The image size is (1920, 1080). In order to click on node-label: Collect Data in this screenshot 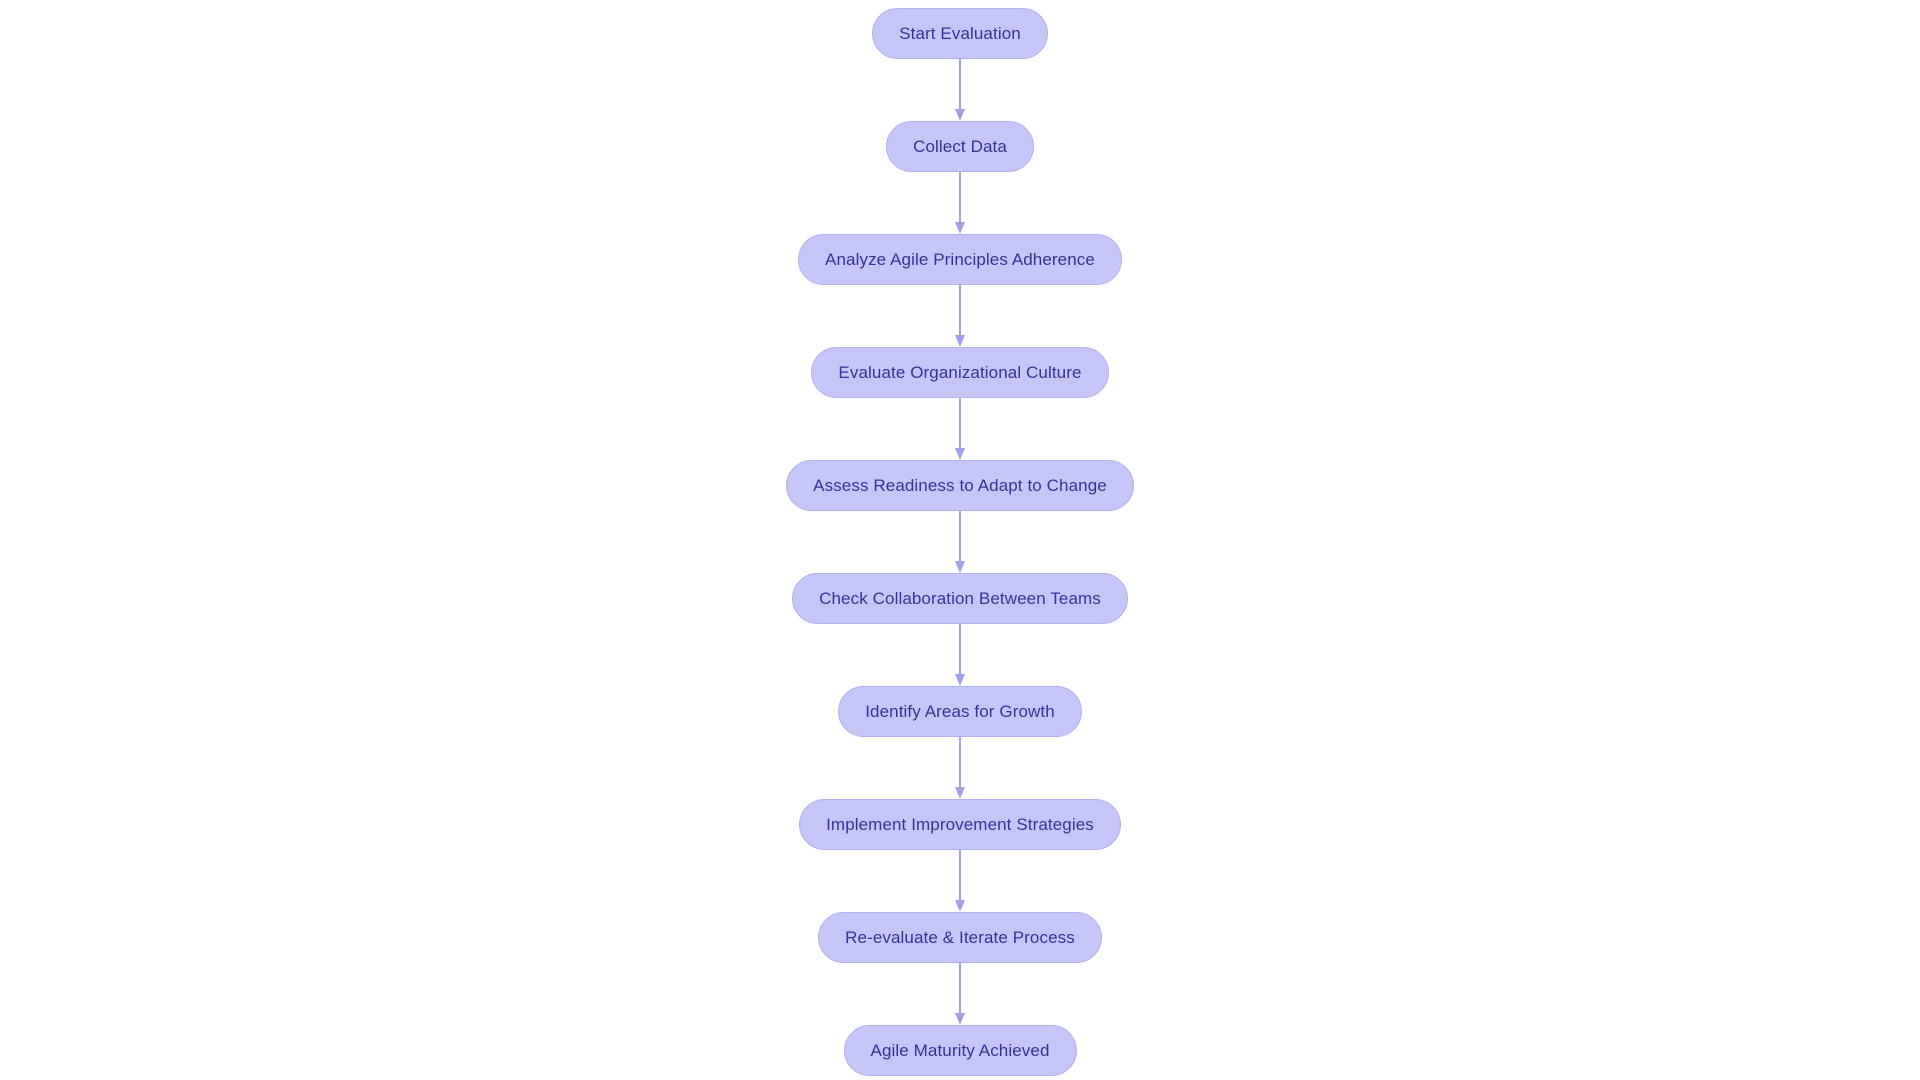, I will do `click(960, 146)`.